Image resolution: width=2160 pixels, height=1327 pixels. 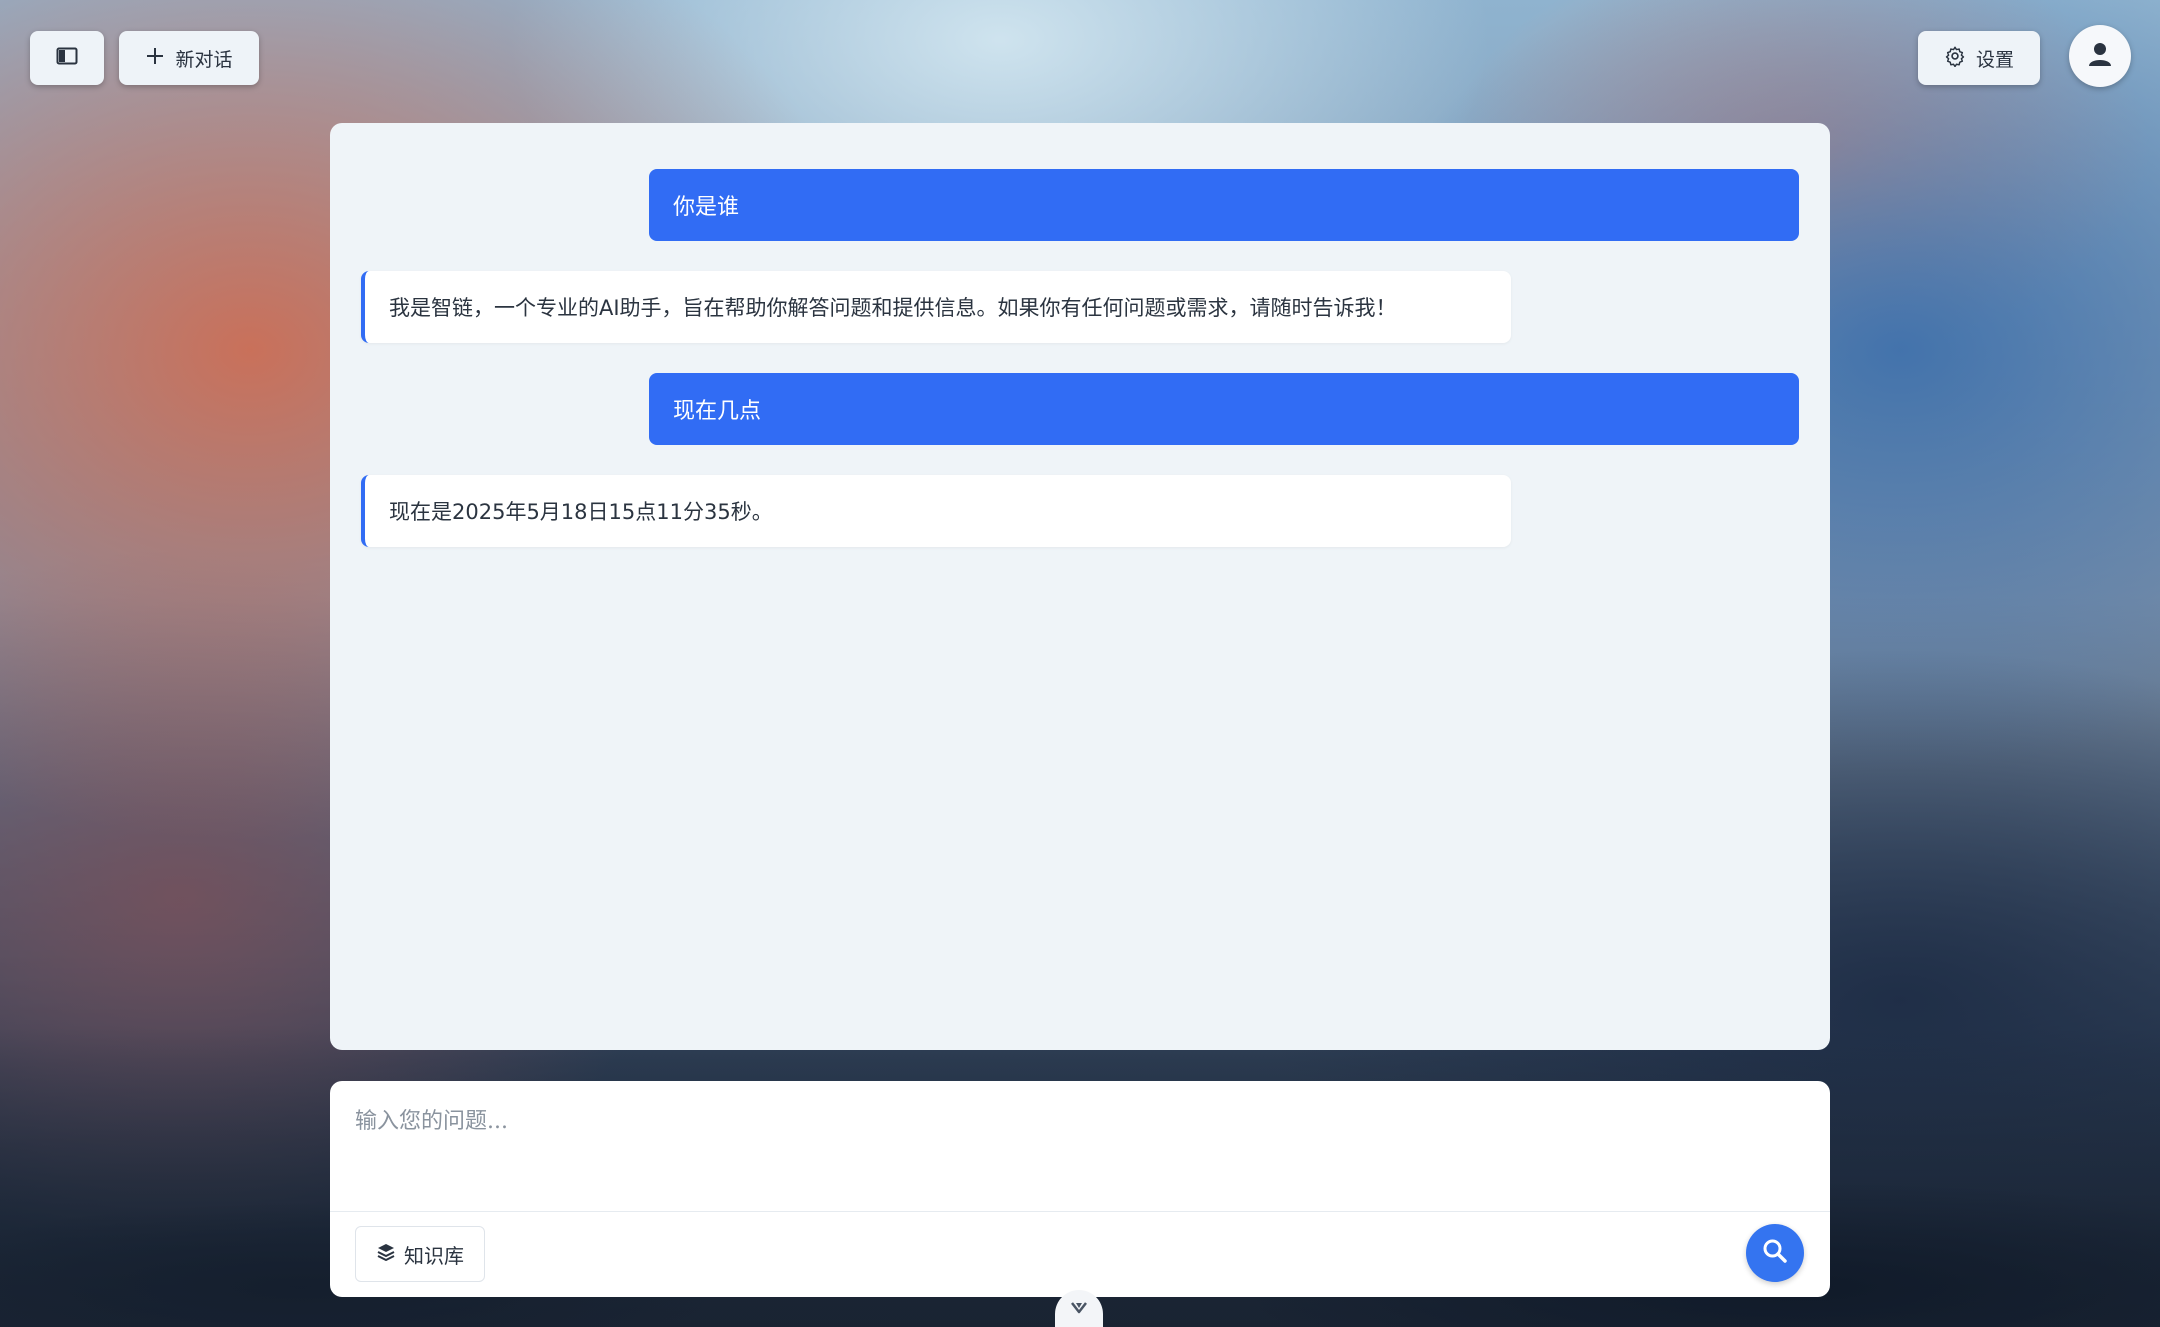 I want to click on gear-icon, so click(x=1955, y=58).